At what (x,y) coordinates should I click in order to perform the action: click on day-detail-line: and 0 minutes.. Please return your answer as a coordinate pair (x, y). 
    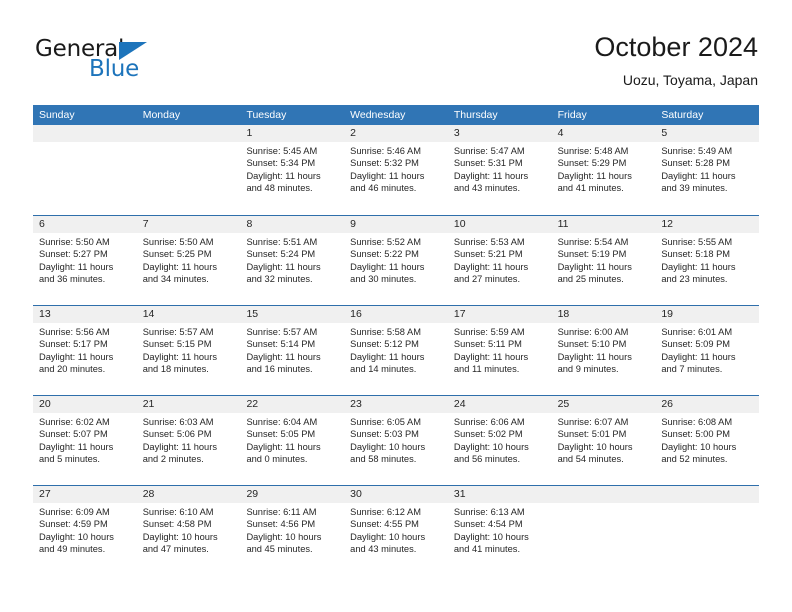
    Looking at the image, I should click on (277, 458).